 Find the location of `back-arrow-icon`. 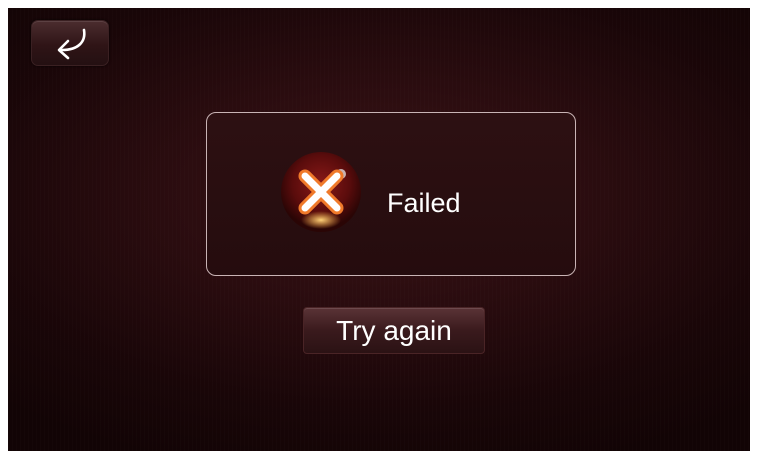

back-arrow-icon is located at coordinates (71, 44).